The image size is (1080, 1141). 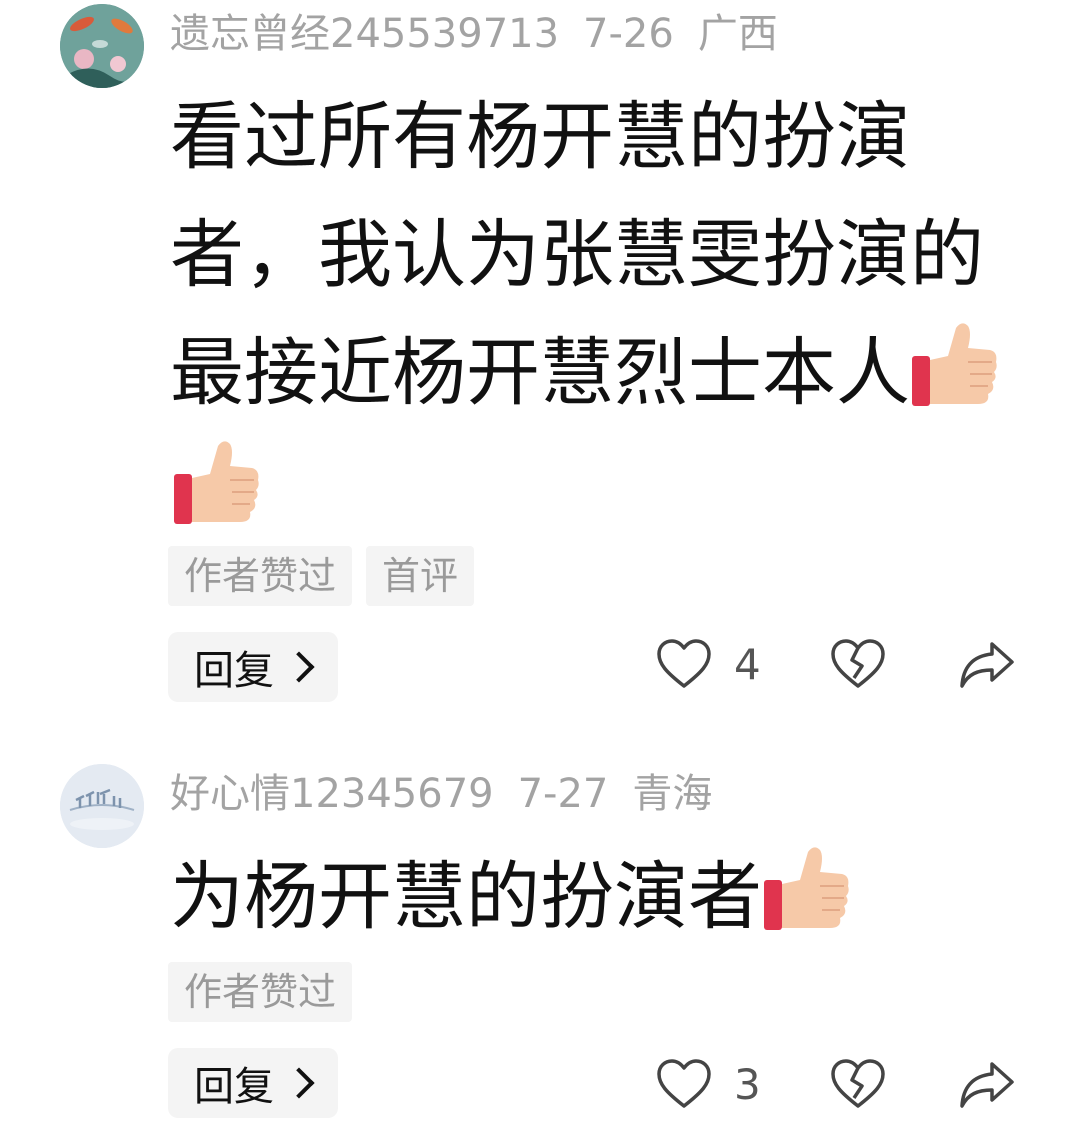 I want to click on comment-username: 遗忘曾经245539713, so click(x=364, y=34).